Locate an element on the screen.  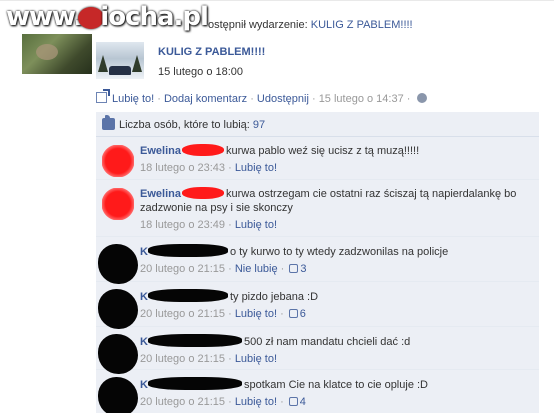
story-header-prefix: ostępnił wydarzenie: is located at coordinates (259, 25).